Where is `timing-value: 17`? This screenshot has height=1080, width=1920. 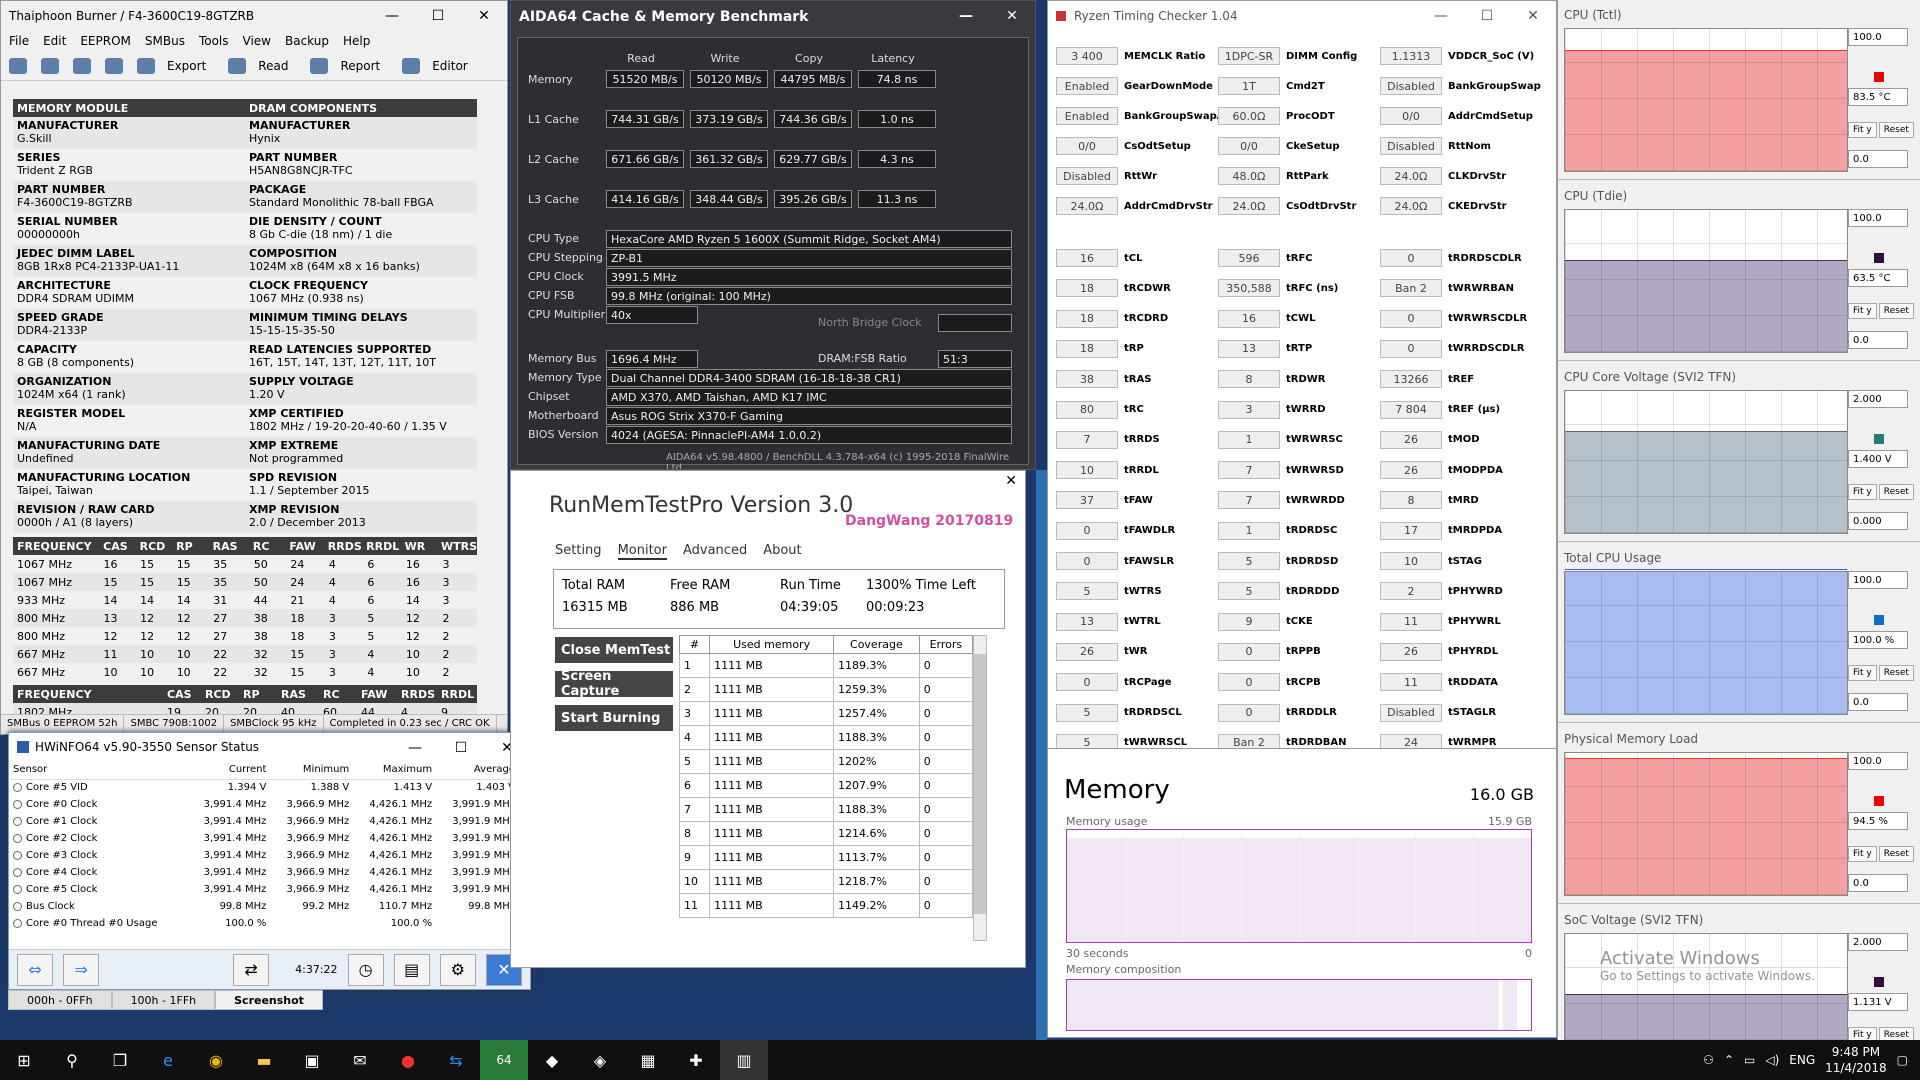 timing-value: 17 is located at coordinates (1411, 530).